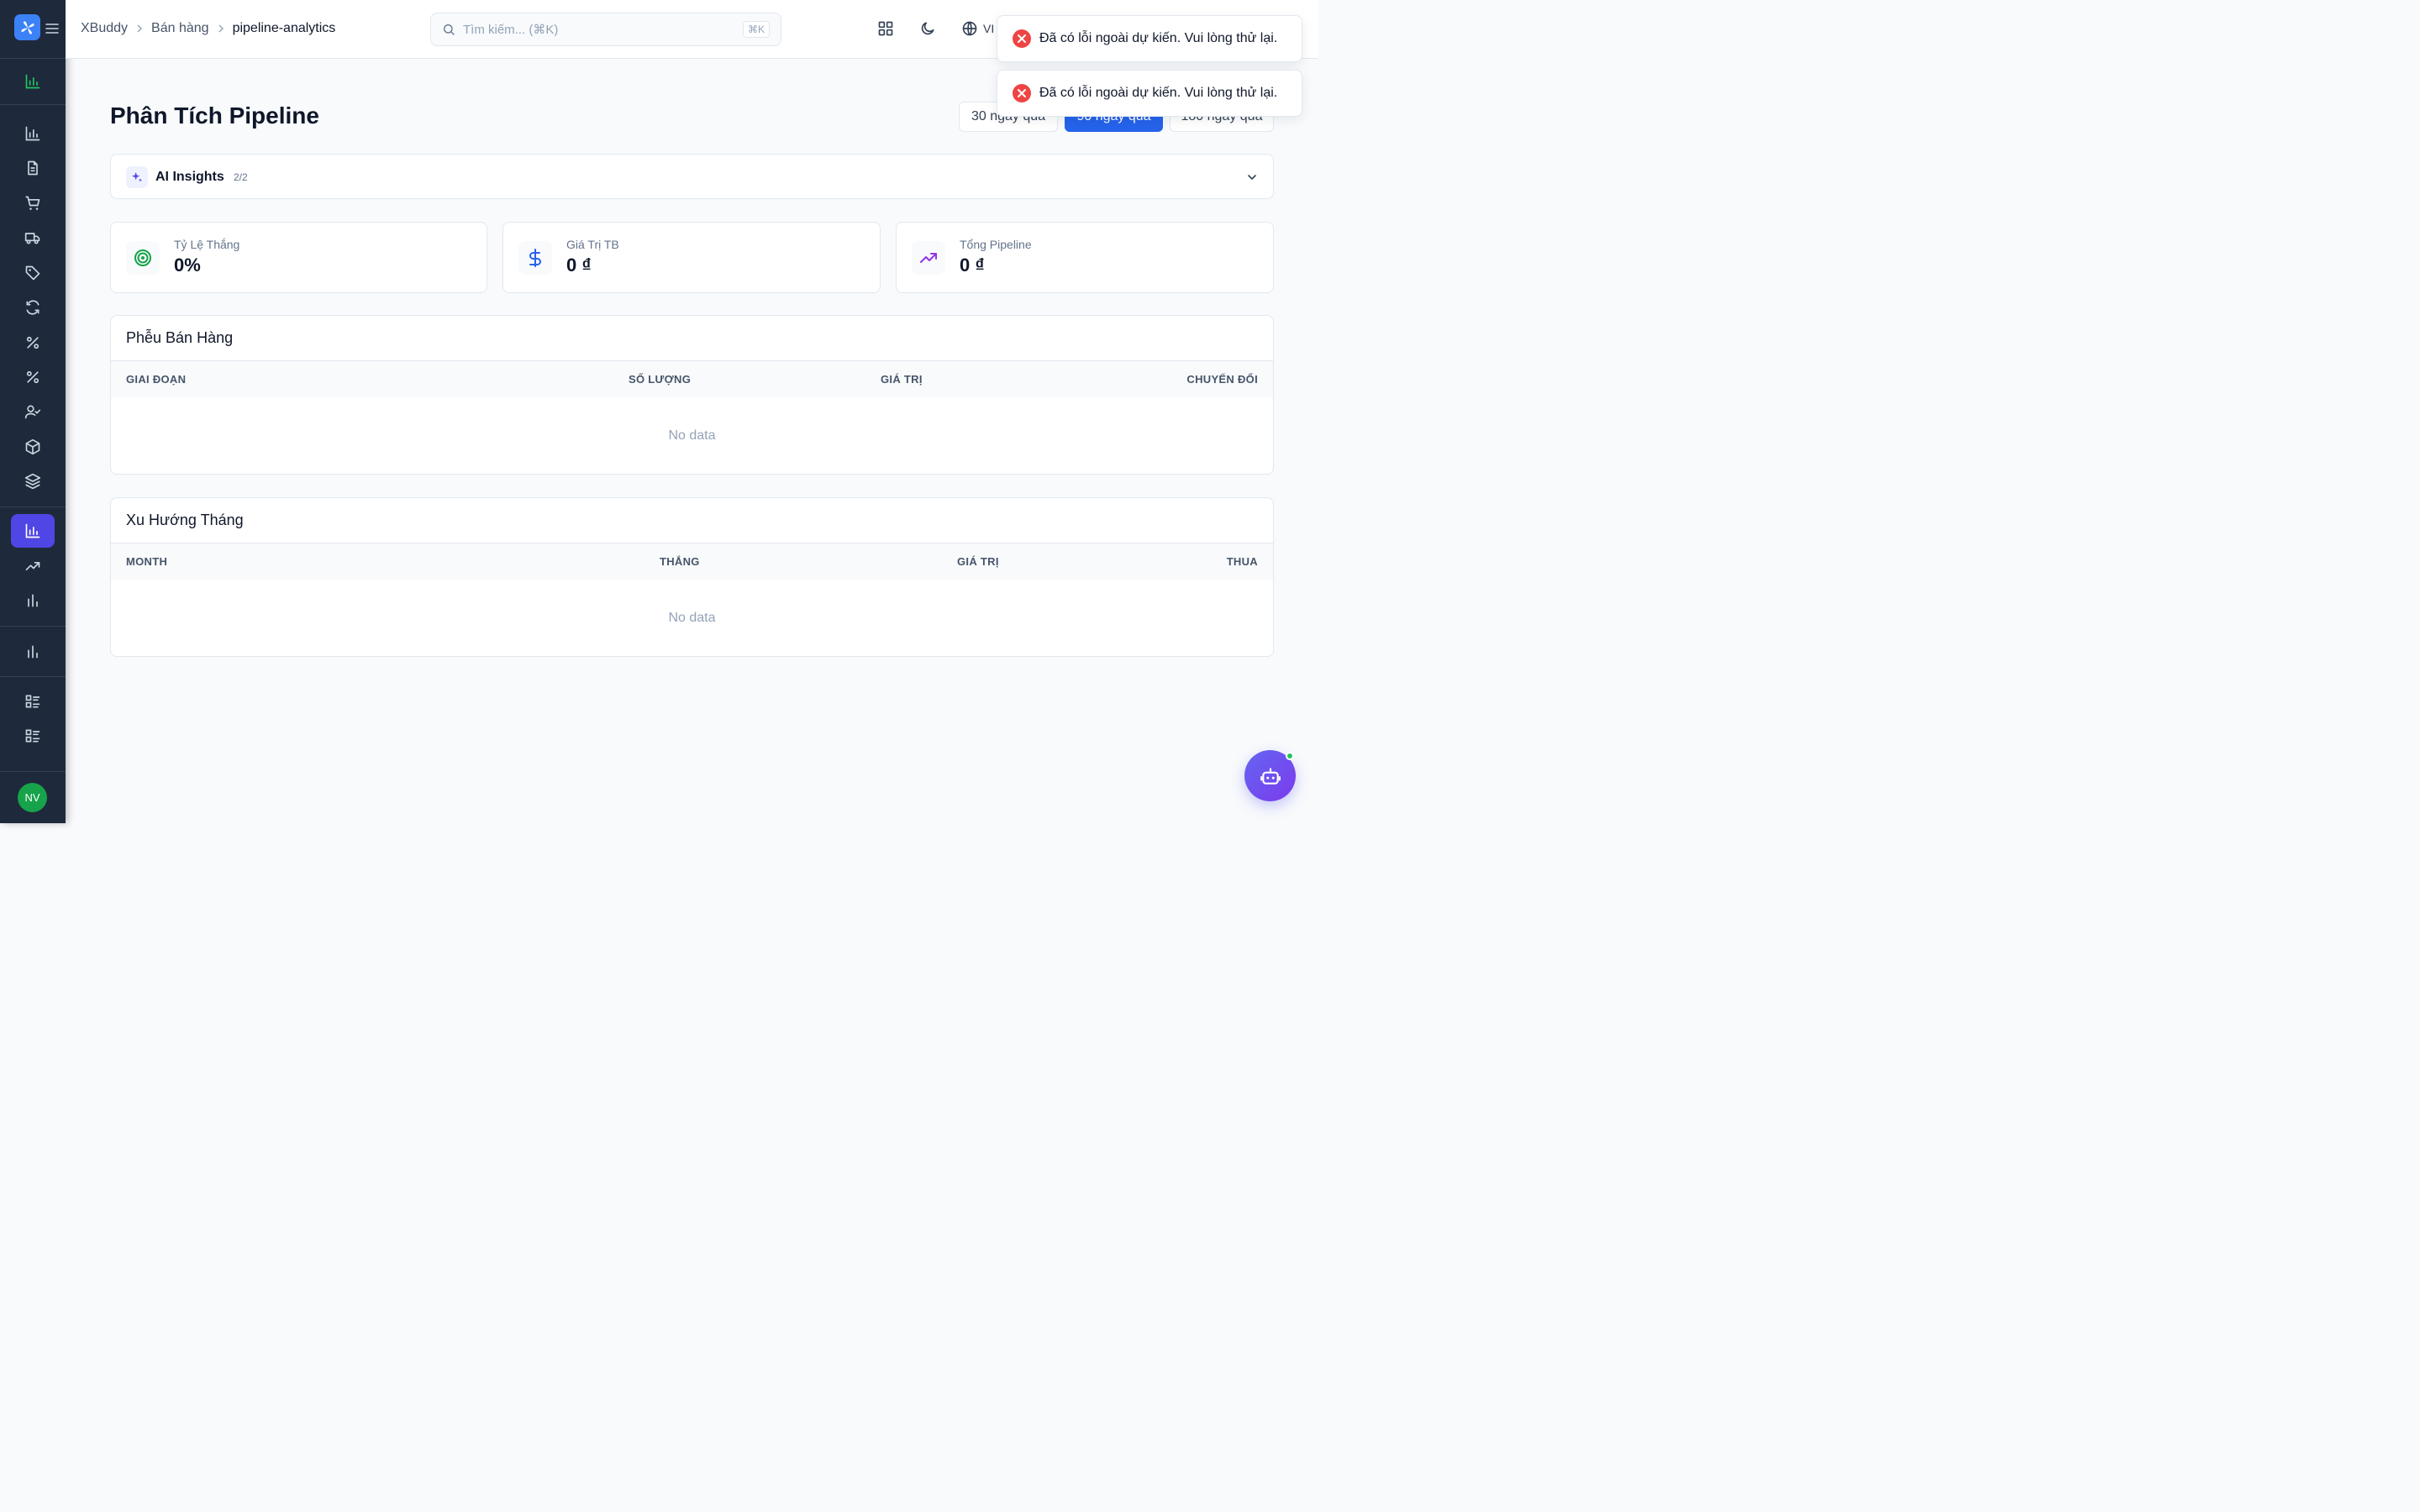 Image resolution: width=2420 pixels, height=1512 pixels. I want to click on sidebar-item-dashboard, so click(33, 81).